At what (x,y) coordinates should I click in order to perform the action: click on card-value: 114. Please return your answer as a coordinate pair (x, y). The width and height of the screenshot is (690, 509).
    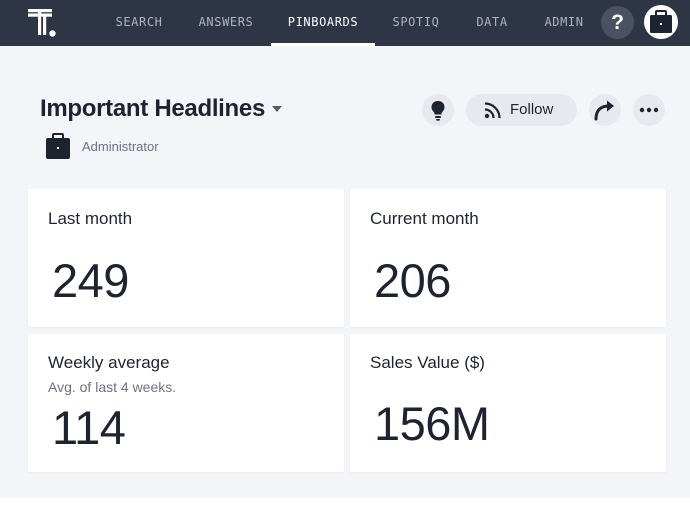
    Looking at the image, I should click on (89, 427).